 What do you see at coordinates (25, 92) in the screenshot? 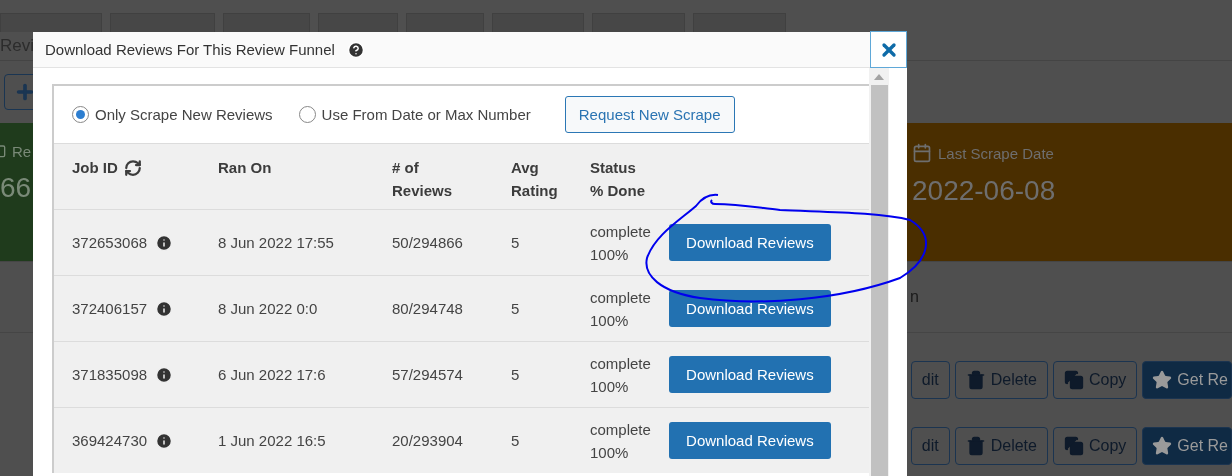
I see `plus-icon` at bounding box center [25, 92].